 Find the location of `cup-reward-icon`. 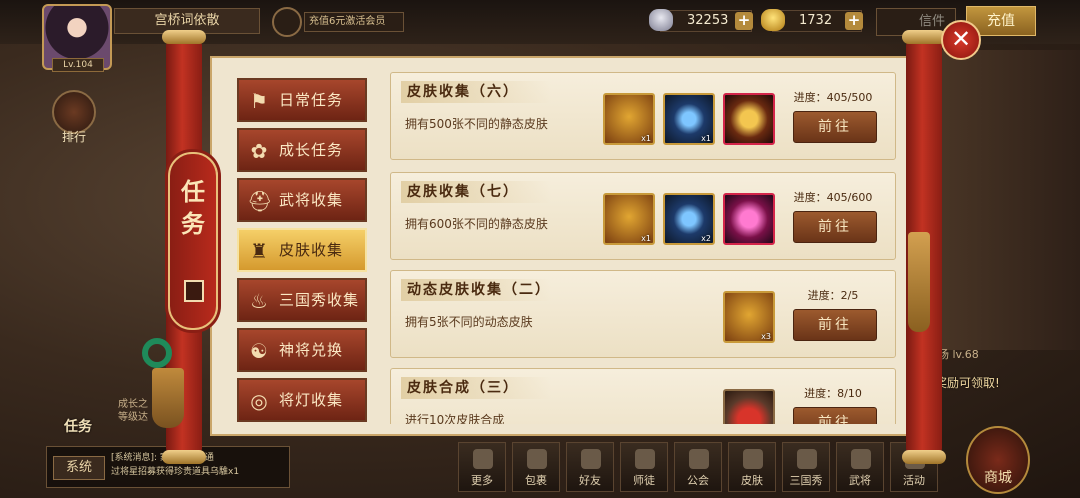

cup-reward-icon is located at coordinates (749, 406).